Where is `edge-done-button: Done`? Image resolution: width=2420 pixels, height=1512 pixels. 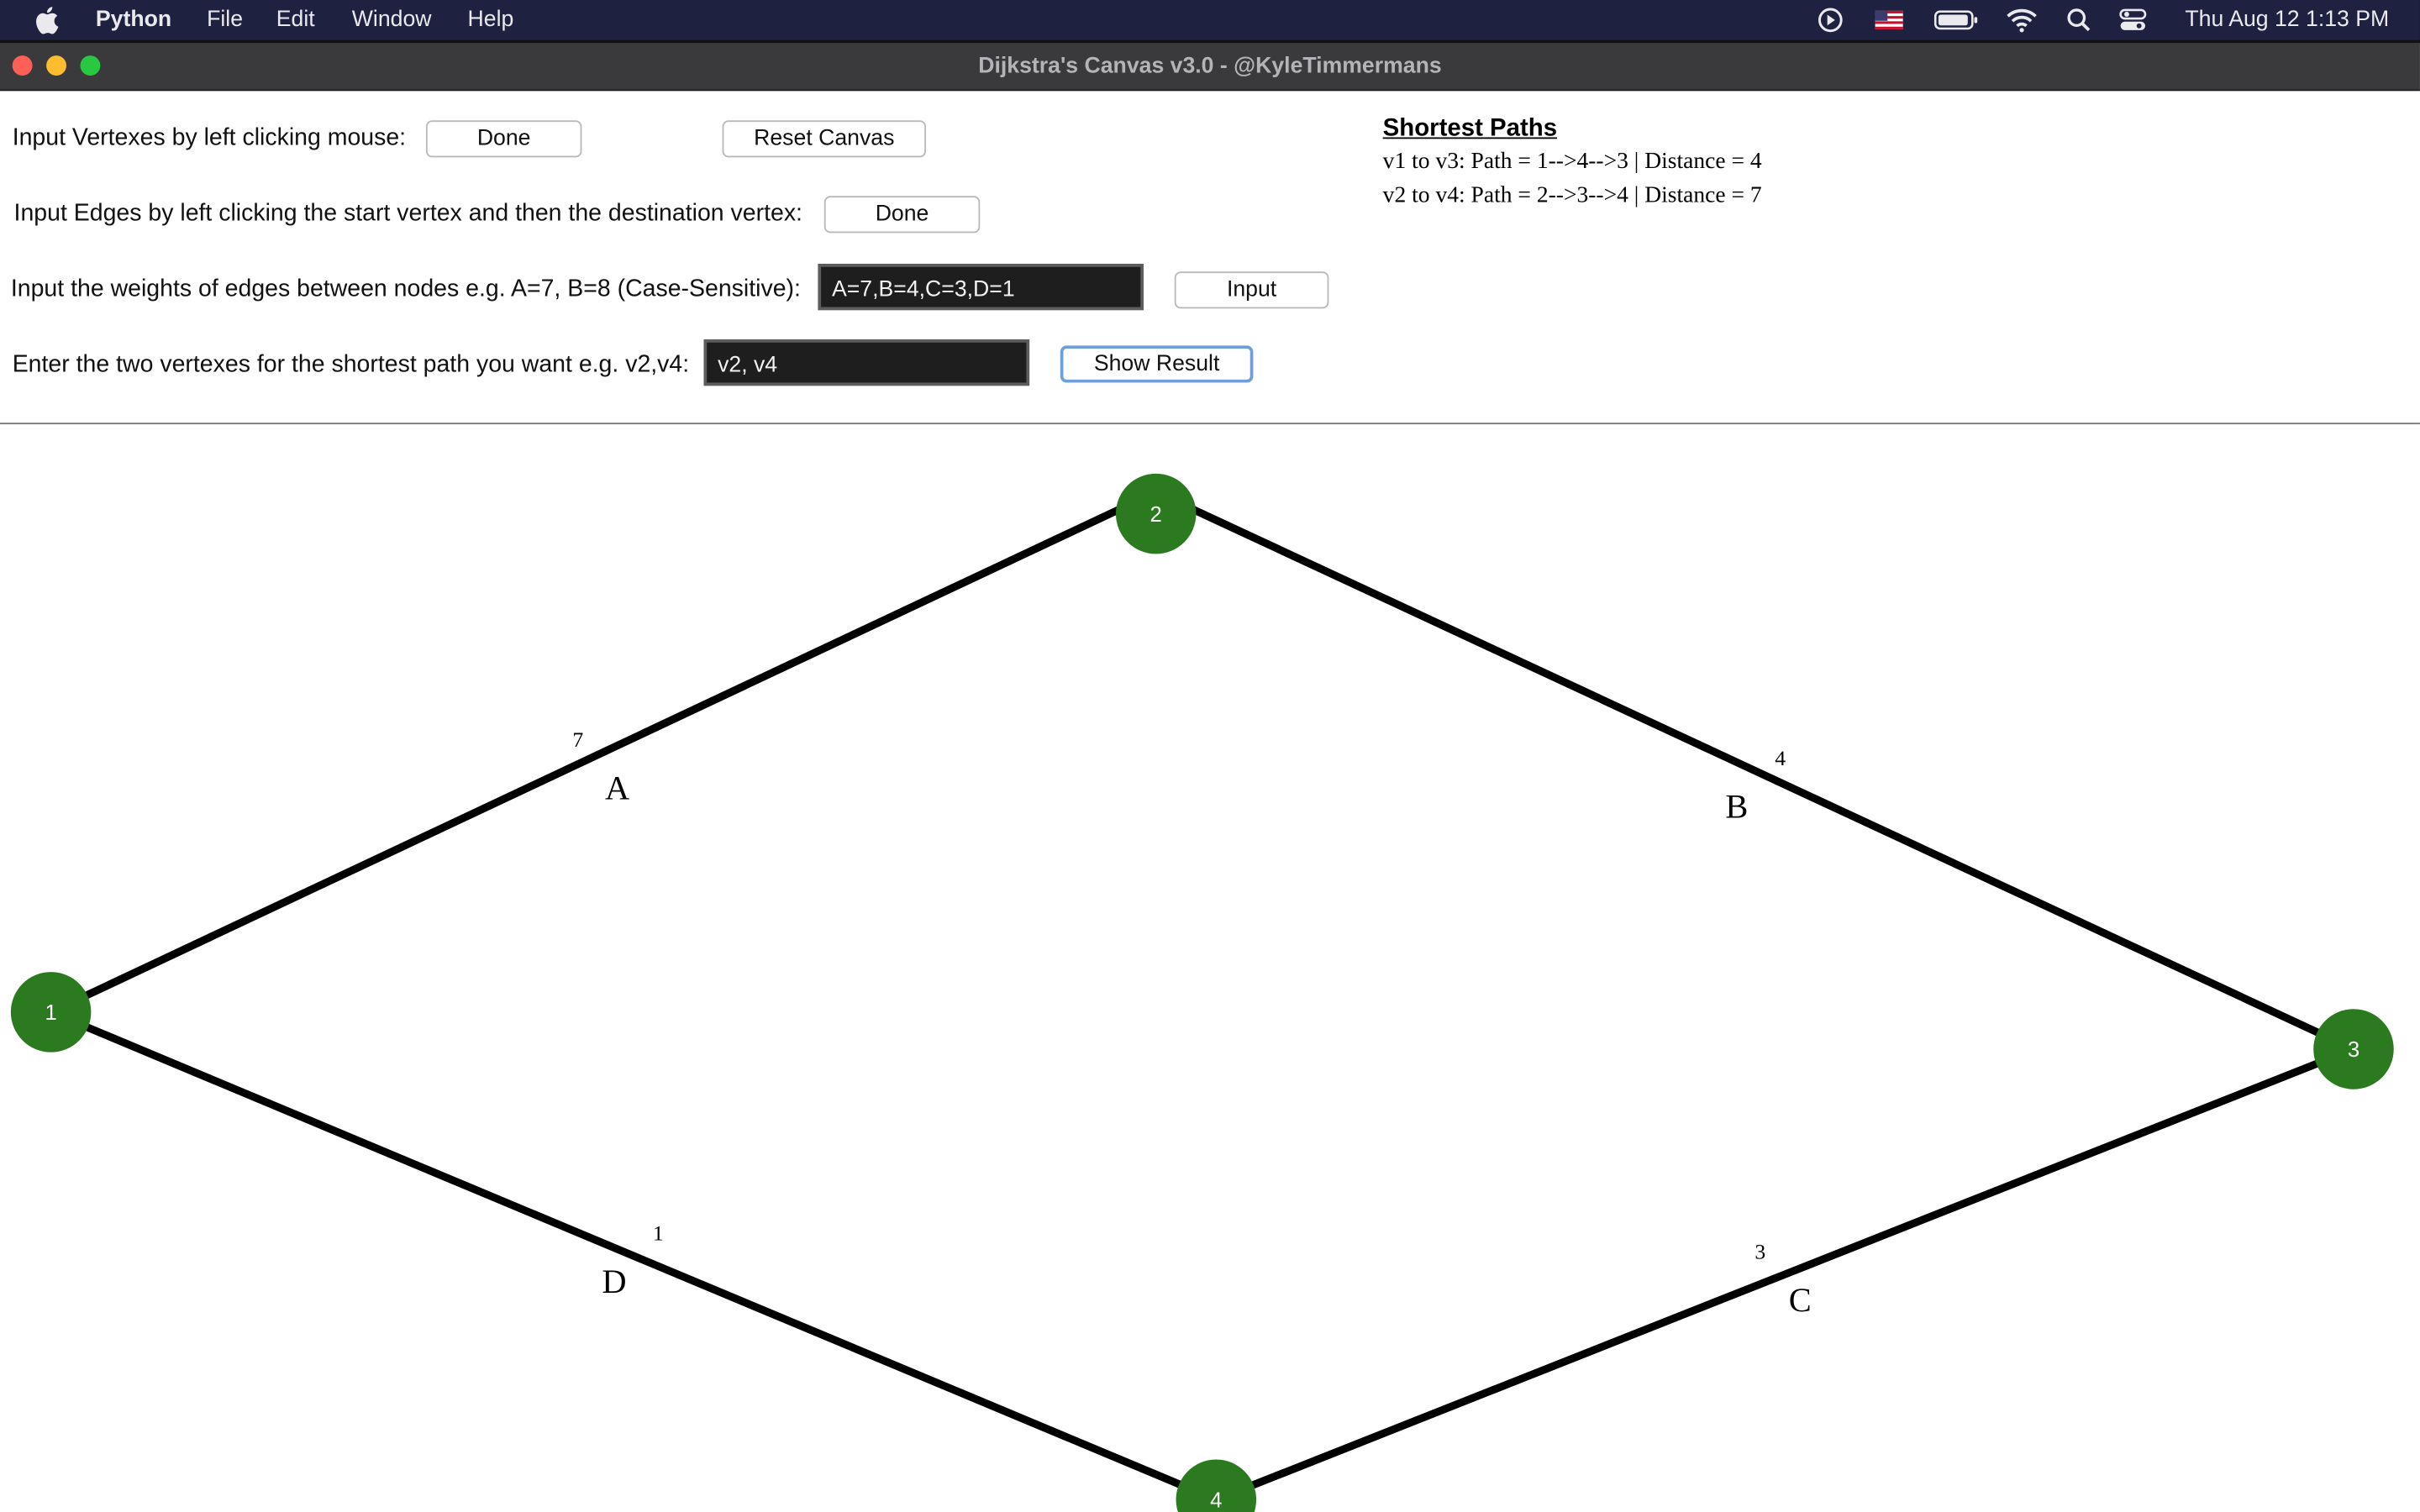 edge-done-button: Done is located at coordinates (902, 215).